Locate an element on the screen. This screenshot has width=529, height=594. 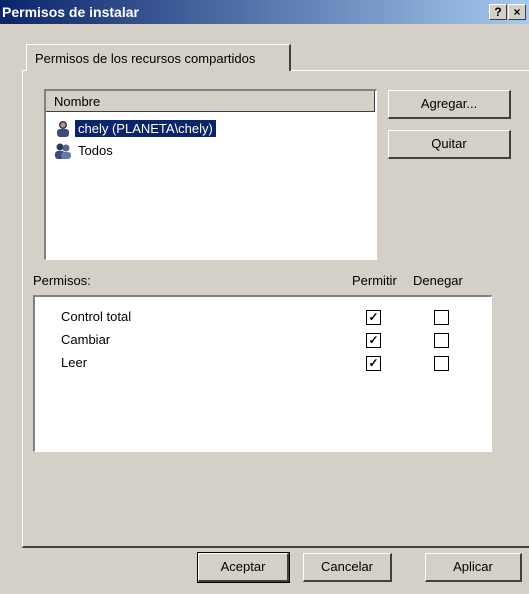
deny-header: Denegar is located at coordinates (438, 280).